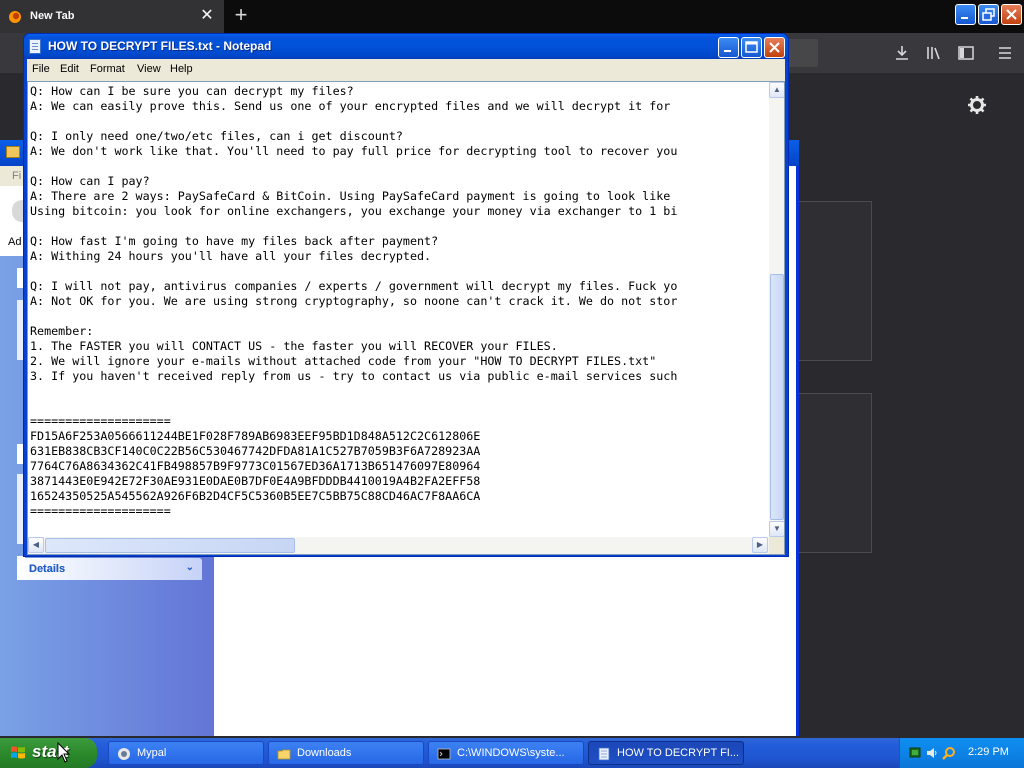 The image size is (1024, 768). I want to click on vertical-scrollbar: ▲ ▼, so click(776, 309).